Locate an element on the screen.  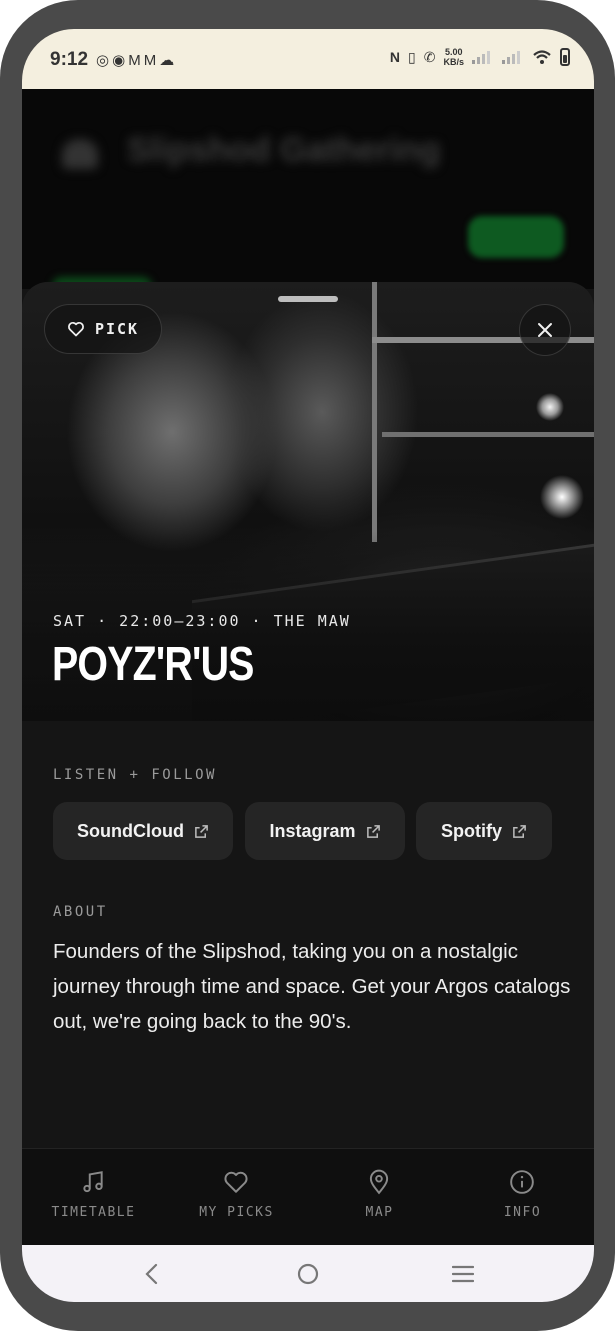
notification-icons: ◎◉MM☁ is located at coordinates (136, 60).